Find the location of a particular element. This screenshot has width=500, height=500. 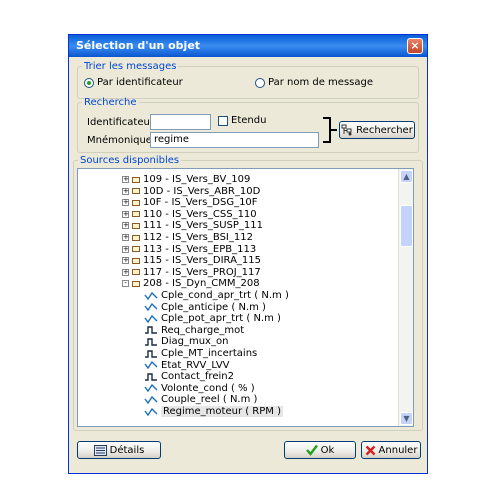

sort-by-name-radio: Par nom de message is located at coordinates (314, 82).